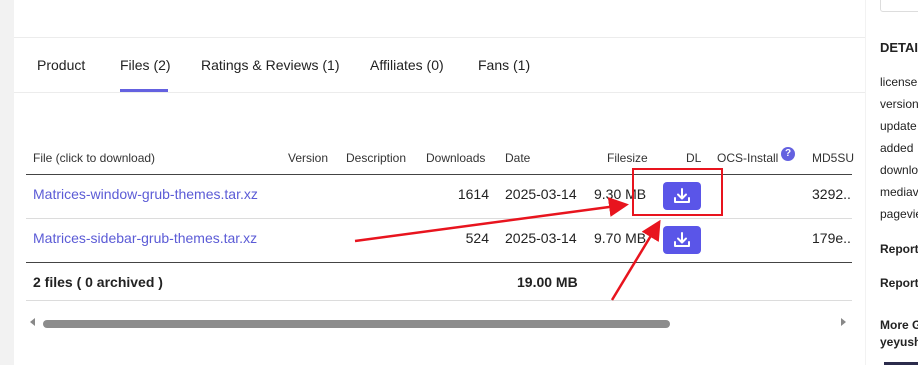 This screenshot has width=918, height=365. I want to click on download-button, so click(682, 240).